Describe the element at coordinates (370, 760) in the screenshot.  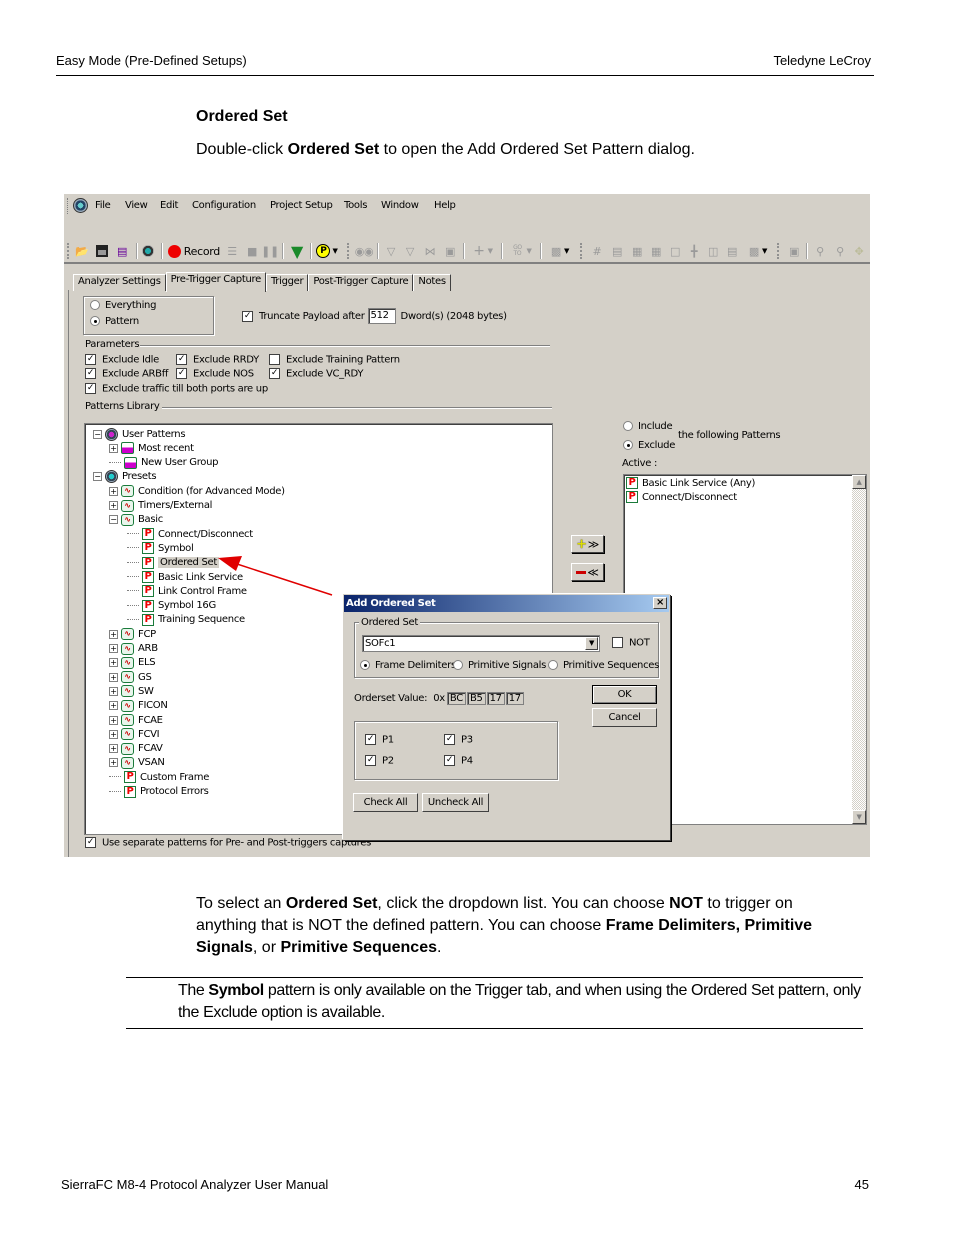
I see `port-p2-checkbox: ✓` at that location.